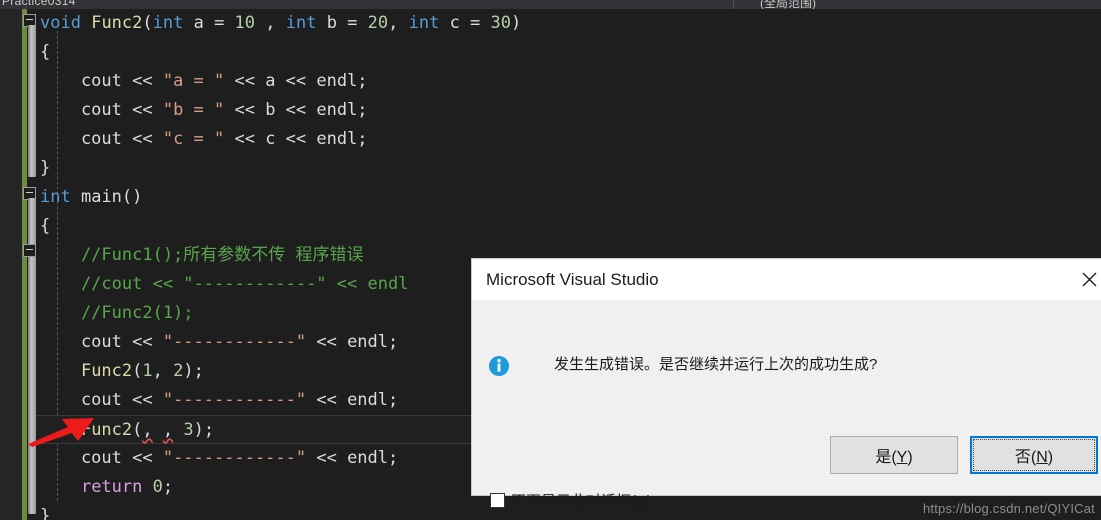  What do you see at coordinates (568, 168) in the screenshot?
I see `code-line: }` at bounding box center [568, 168].